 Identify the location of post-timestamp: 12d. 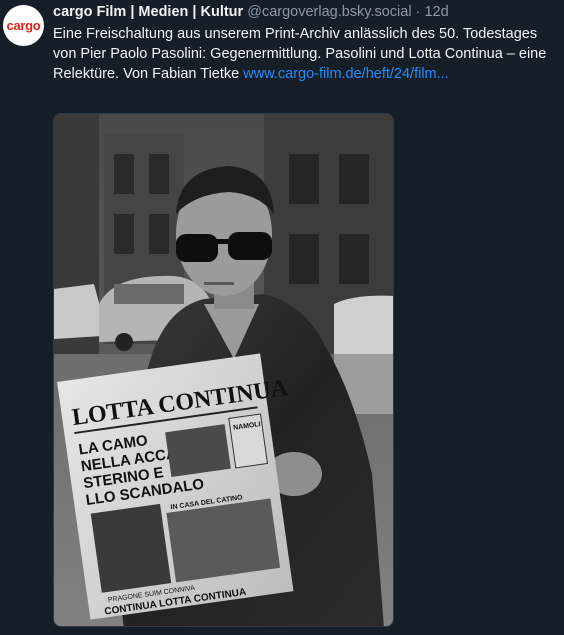
(436, 12).